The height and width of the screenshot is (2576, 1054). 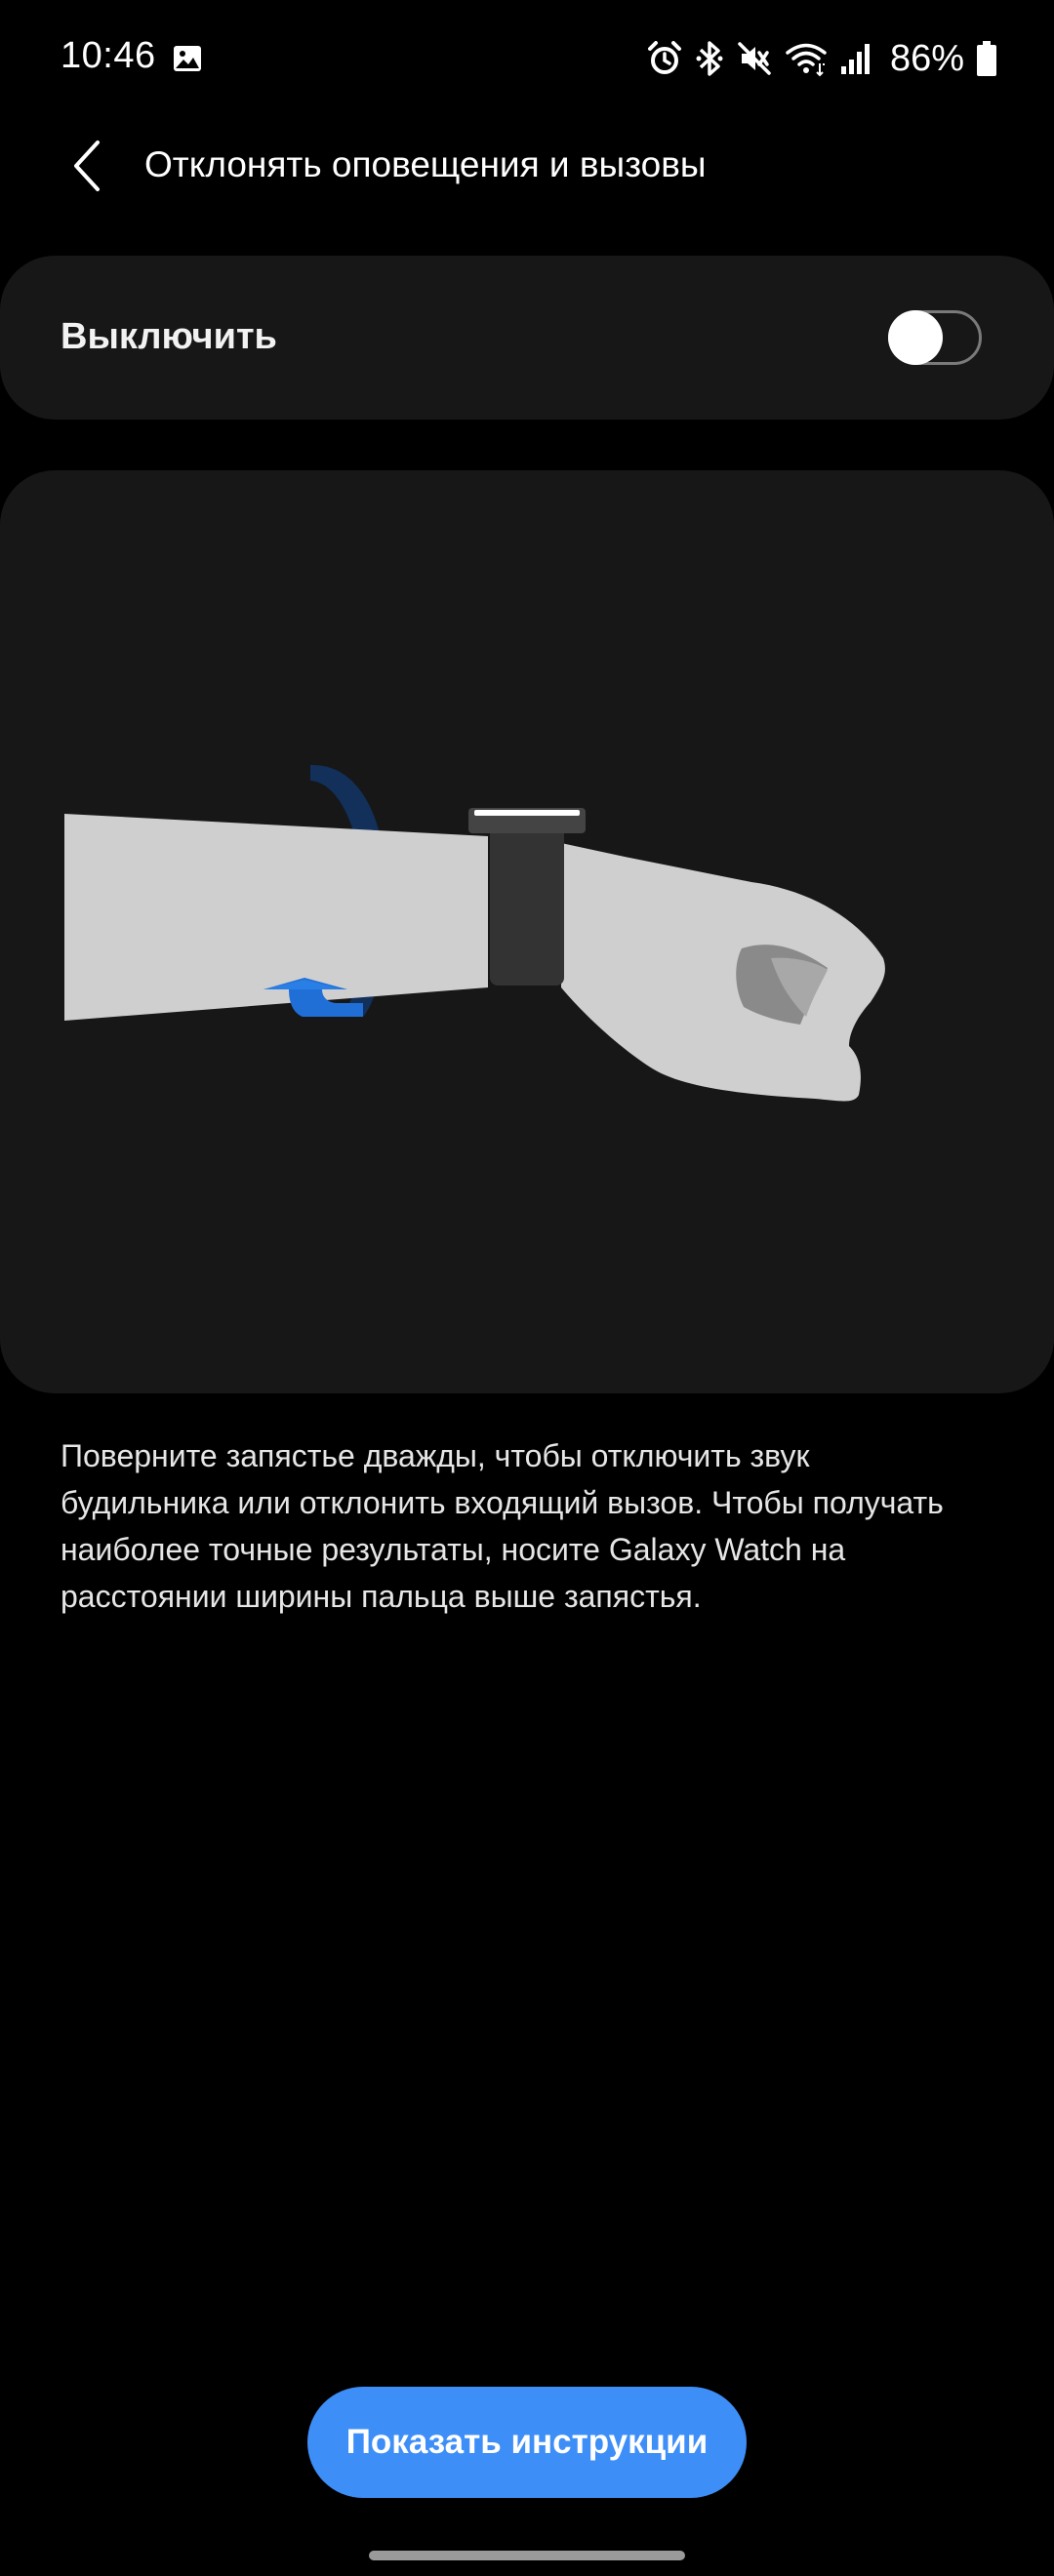 I want to click on signal-icon, so click(x=855, y=59).